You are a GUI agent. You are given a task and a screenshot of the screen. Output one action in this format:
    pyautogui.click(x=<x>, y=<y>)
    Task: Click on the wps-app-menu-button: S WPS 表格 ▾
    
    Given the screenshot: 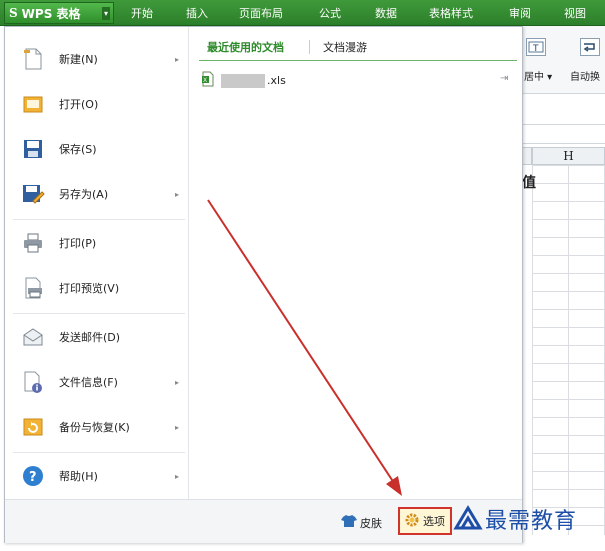 What is the action you would take?
    pyautogui.click(x=59, y=13)
    